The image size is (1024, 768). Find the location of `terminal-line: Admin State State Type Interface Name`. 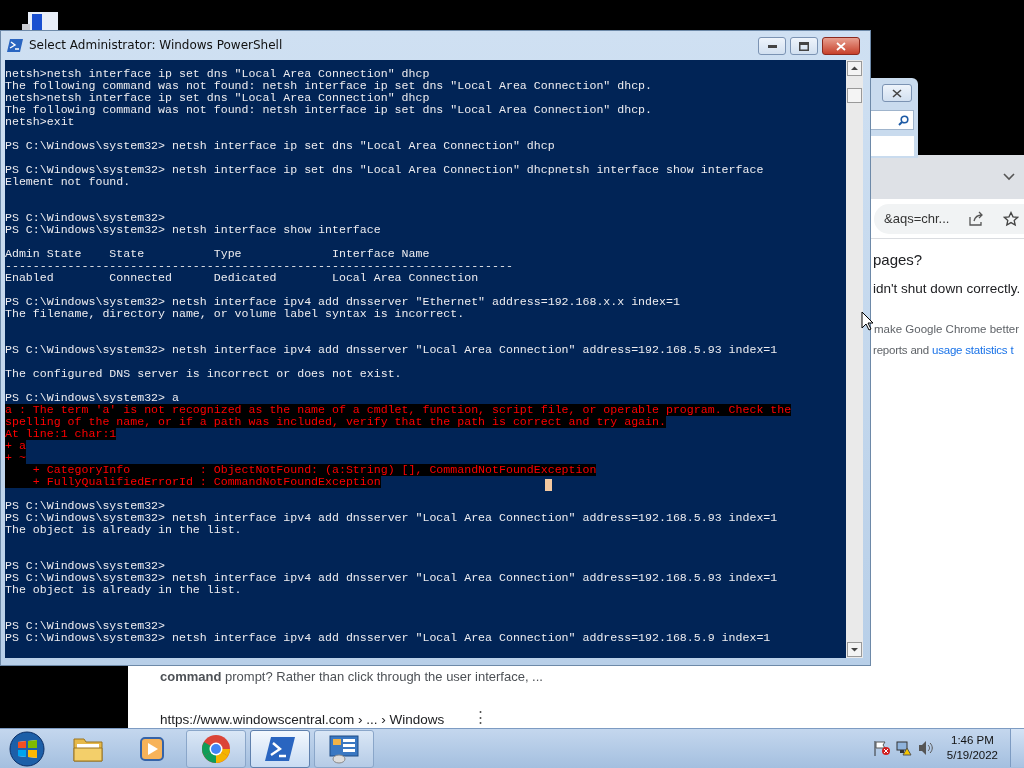

terminal-line: Admin State State Type Interface Name is located at coordinates (218, 254).